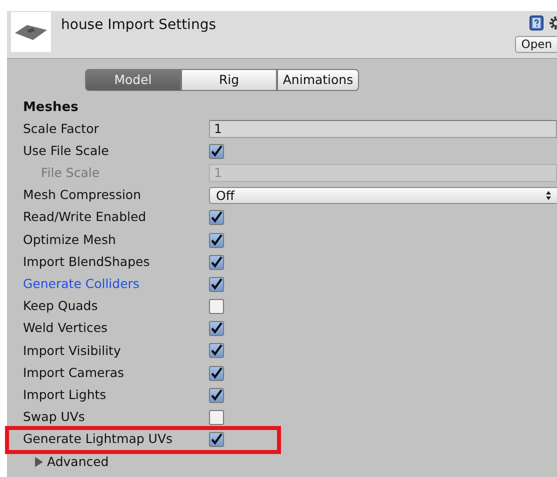 The height and width of the screenshot is (477, 557). What do you see at coordinates (536, 44) in the screenshot?
I see `open-button: Open` at bounding box center [536, 44].